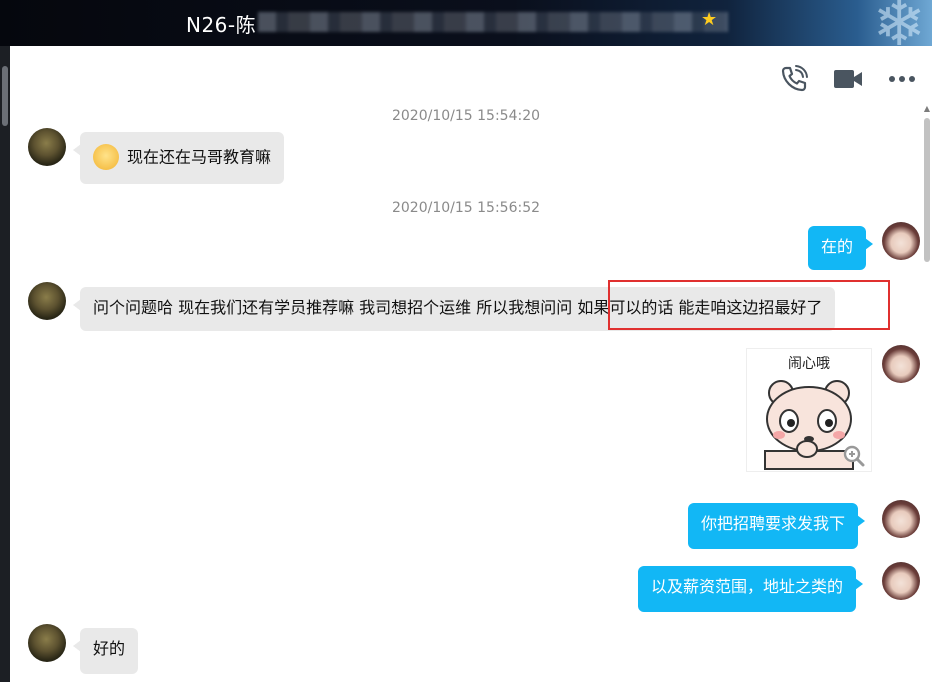 The image size is (932, 682). I want to click on voice-call-button, so click(794, 79).